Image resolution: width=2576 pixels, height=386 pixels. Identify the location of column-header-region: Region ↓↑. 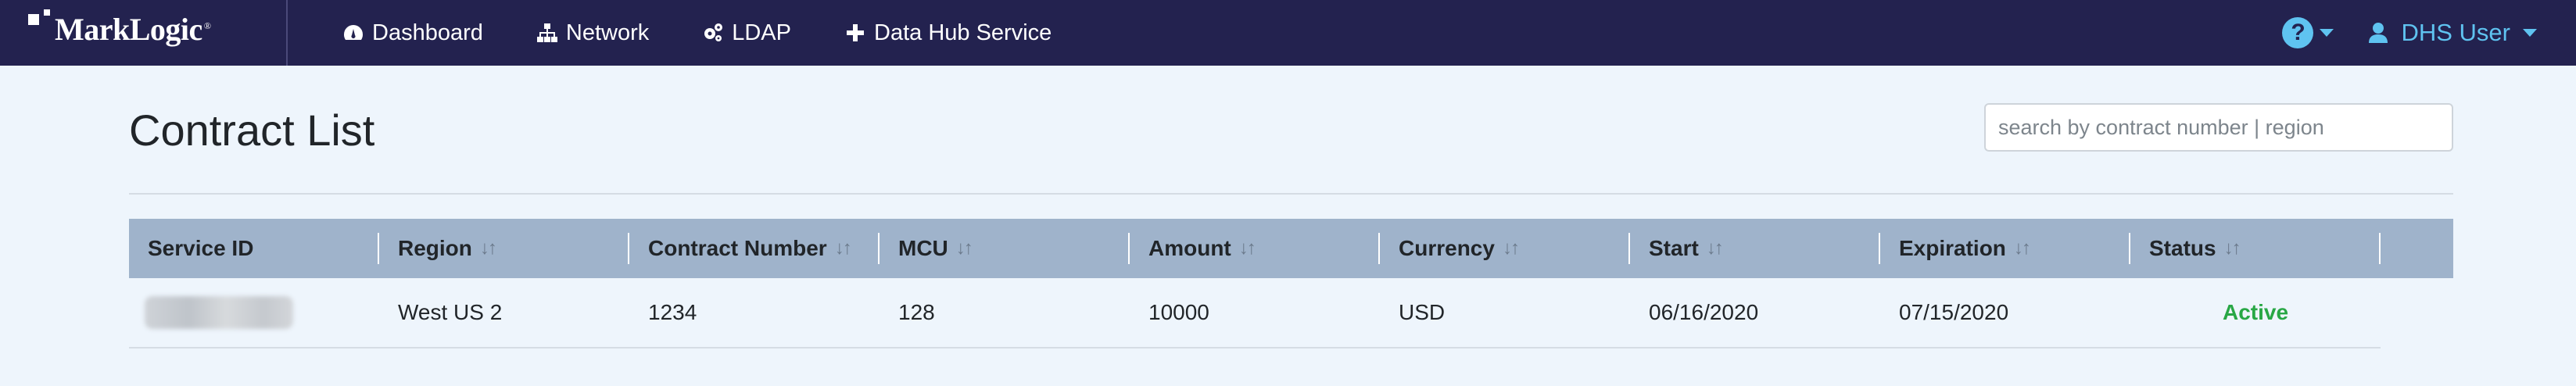
(504, 249).